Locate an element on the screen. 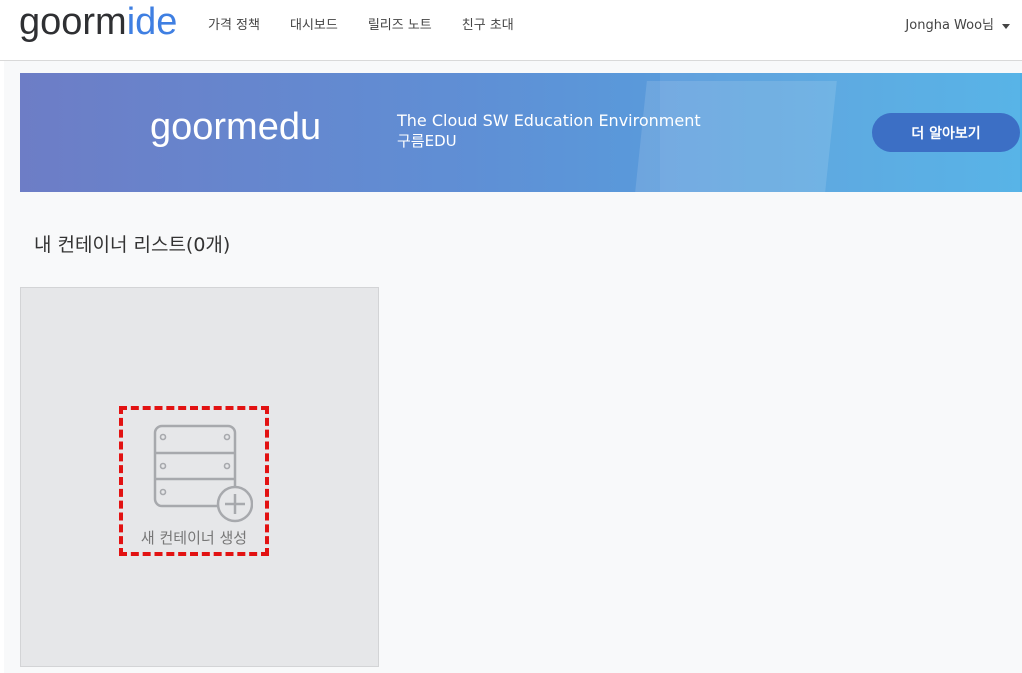 The image size is (1022, 673). nav-pricing: 가격 정책 is located at coordinates (234, 26).